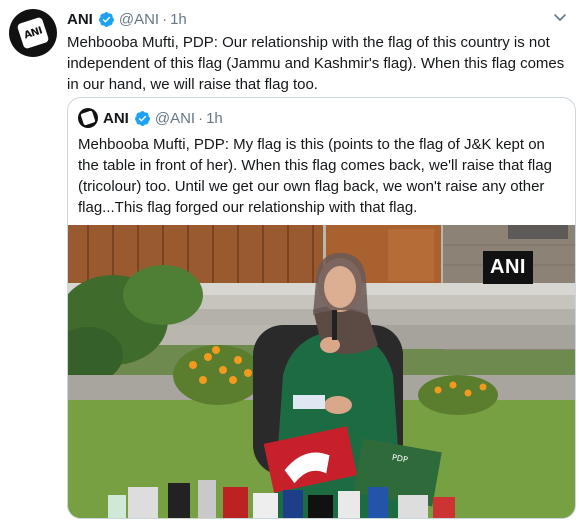  I want to click on ani-watermark: ANI, so click(508, 267).